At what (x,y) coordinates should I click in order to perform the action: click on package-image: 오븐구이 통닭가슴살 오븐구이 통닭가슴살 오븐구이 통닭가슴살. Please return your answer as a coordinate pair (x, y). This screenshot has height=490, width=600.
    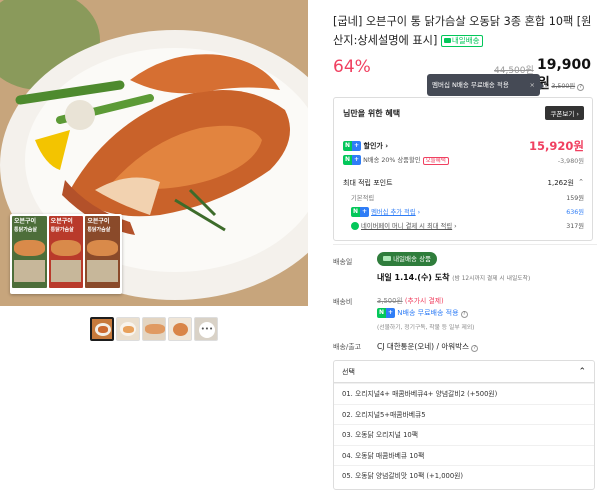
    Looking at the image, I should click on (66, 254).